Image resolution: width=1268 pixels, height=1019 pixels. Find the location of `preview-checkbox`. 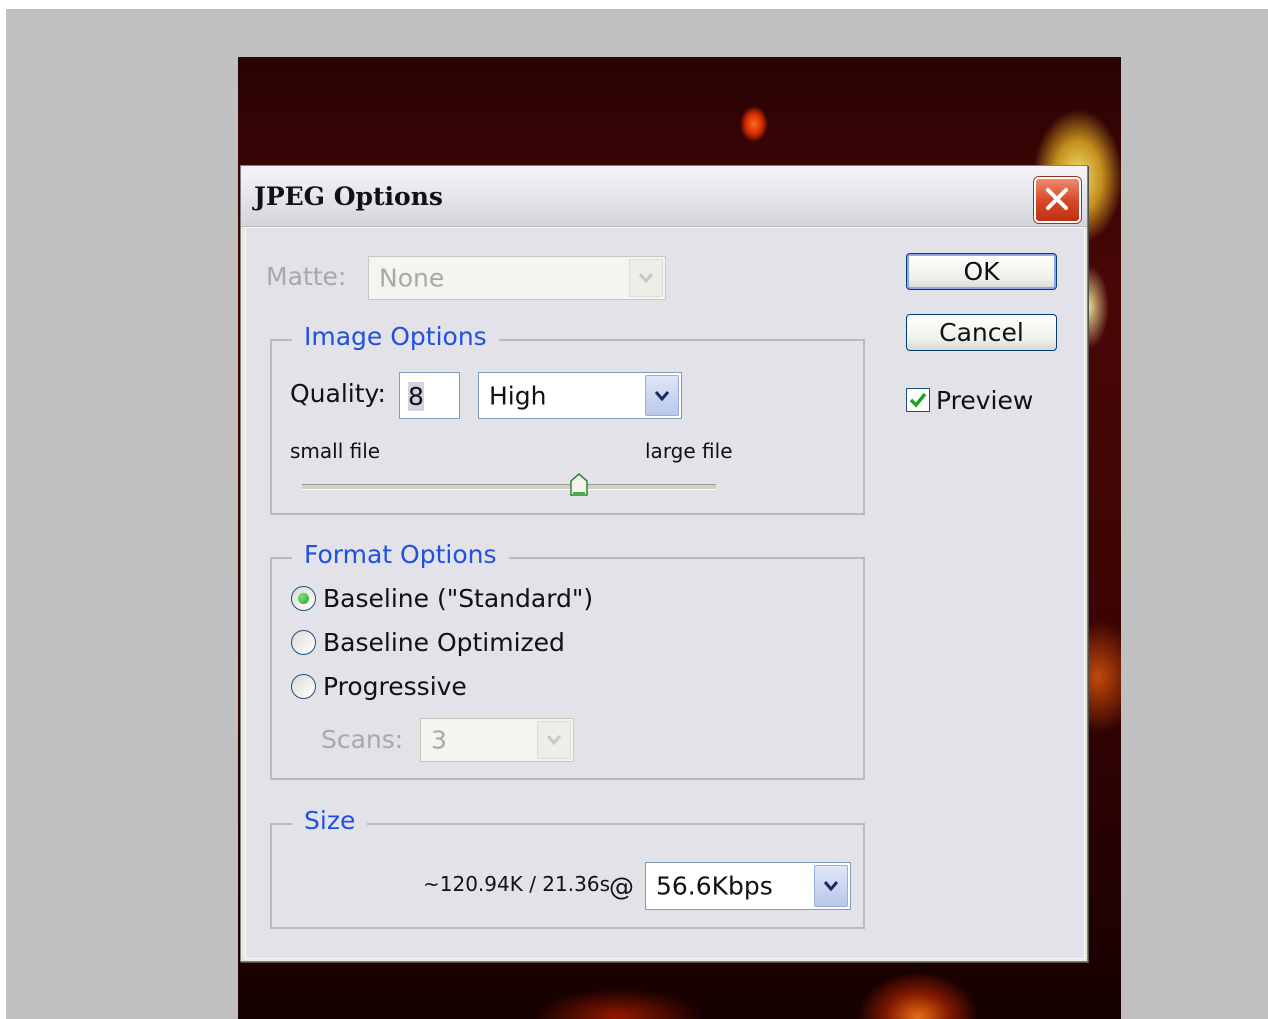

preview-checkbox is located at coordinates (918, 400).